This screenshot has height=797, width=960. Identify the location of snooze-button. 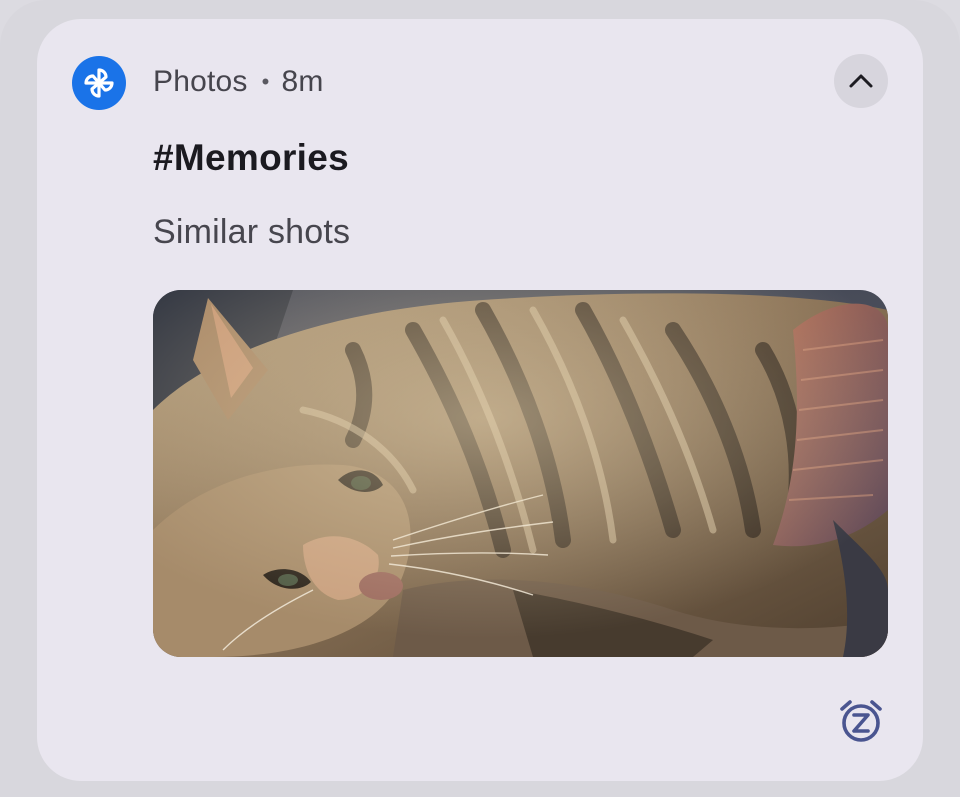
(861, 721).